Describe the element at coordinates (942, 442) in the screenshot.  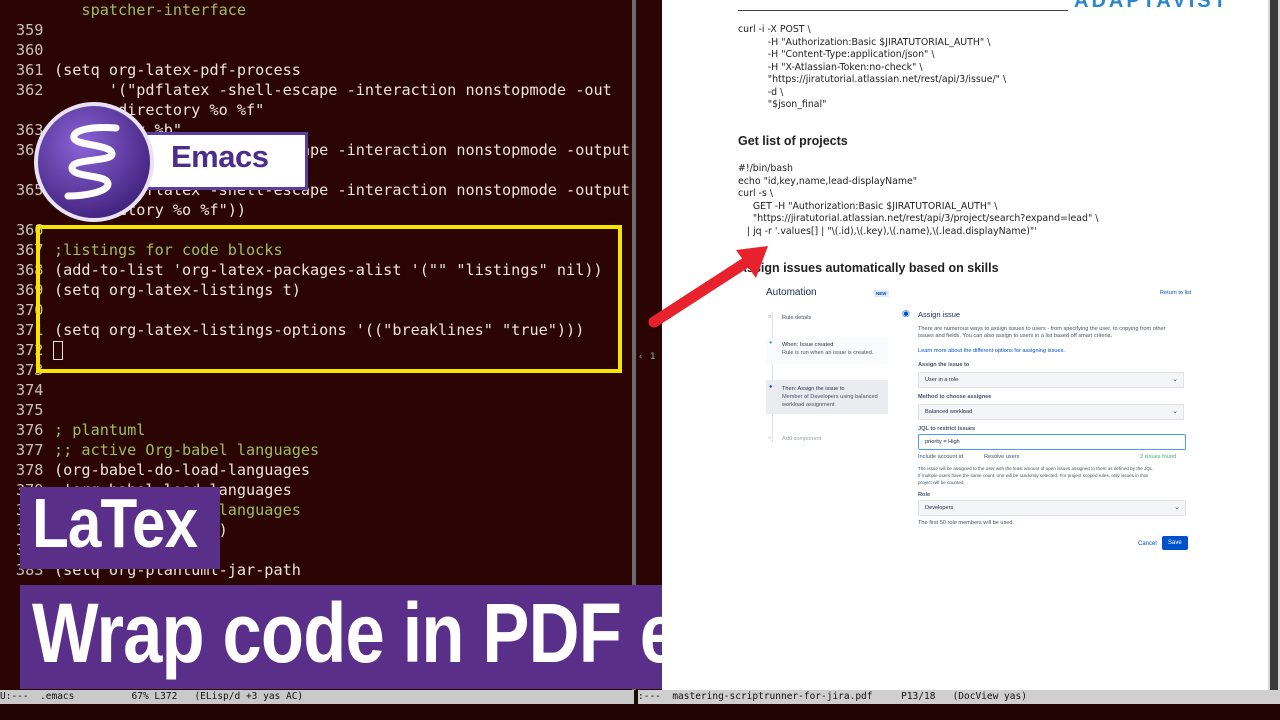
I see `jira-jql-value: priority = High` at that location.